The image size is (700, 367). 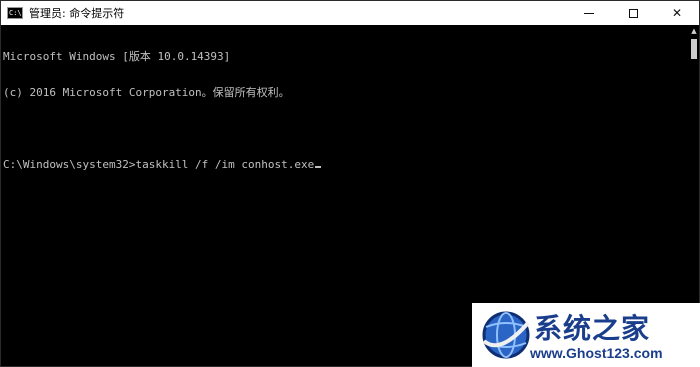 I want to click on maximize-icon, so click(x=633, y=13).